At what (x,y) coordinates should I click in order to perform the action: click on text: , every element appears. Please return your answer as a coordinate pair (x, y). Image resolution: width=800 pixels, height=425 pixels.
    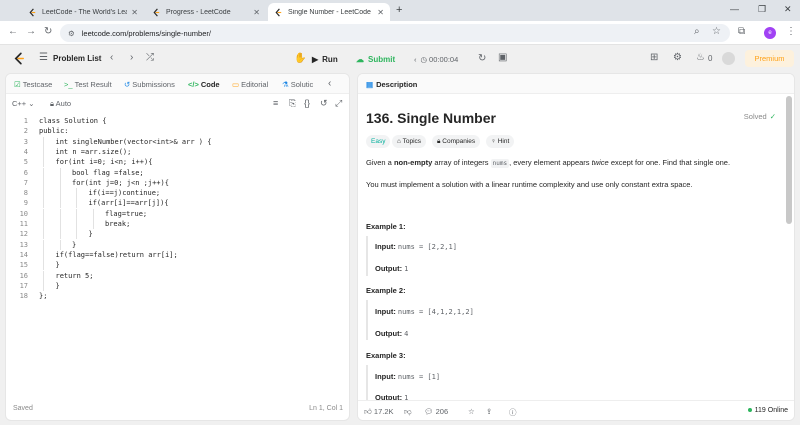
    Looking at the image, I should click on (550, 162).